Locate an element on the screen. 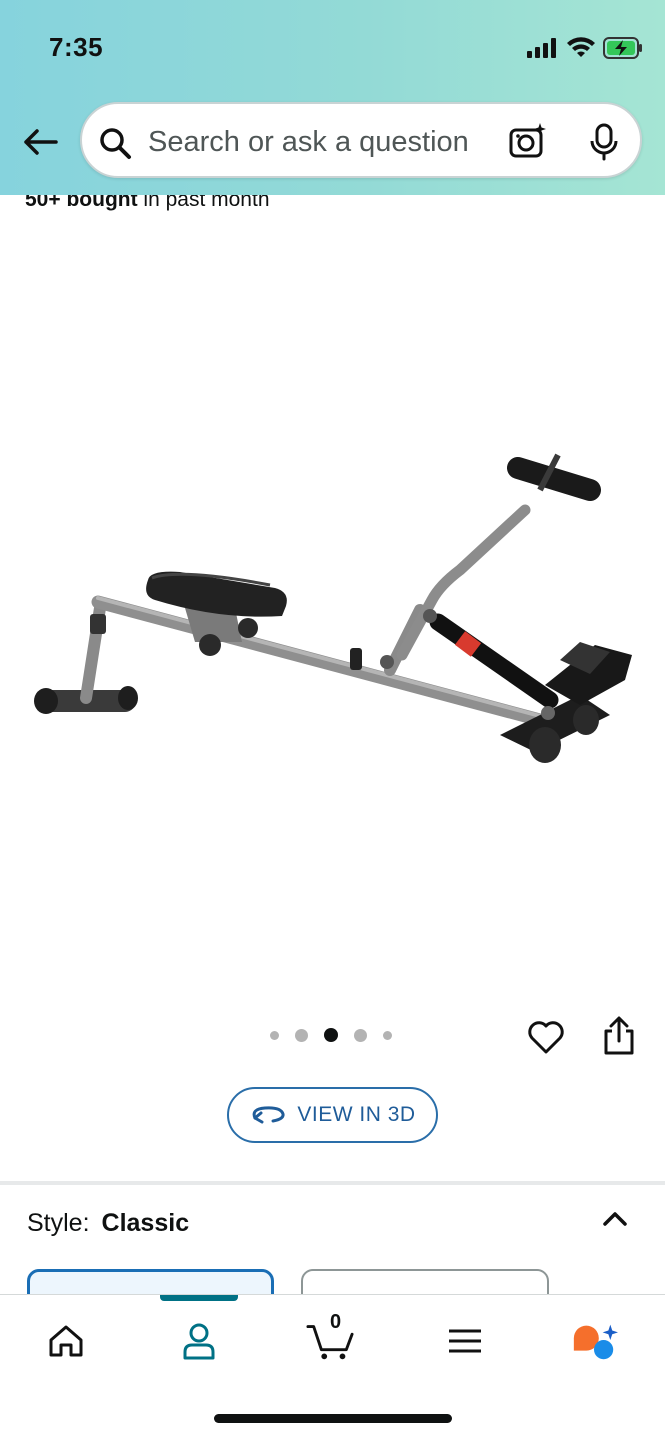 The height and width of the screenshot is (1440, 665). back-button is located at coordinates (40, 142).